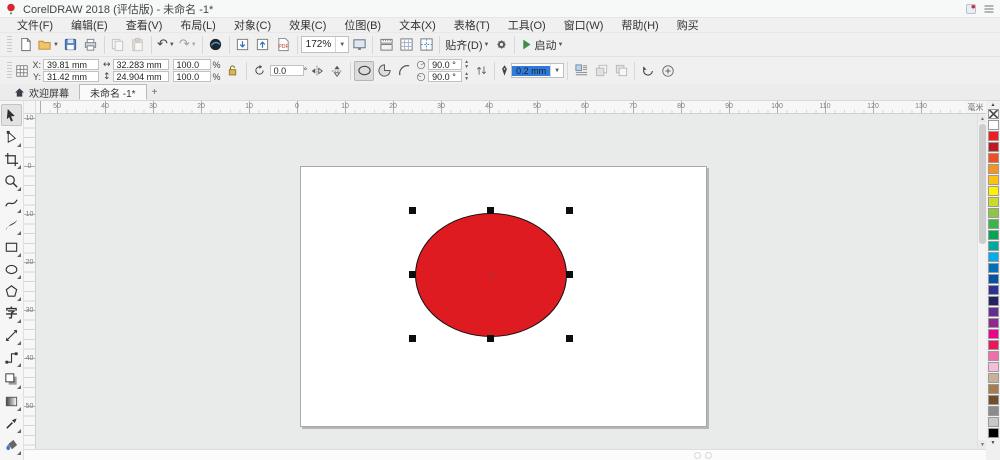 The width and height of the screenshot is (1000, 460). Describe the element at coordinates (584, 25) in the screenshot. I see `menu-item: 窗口(W)` at that location.